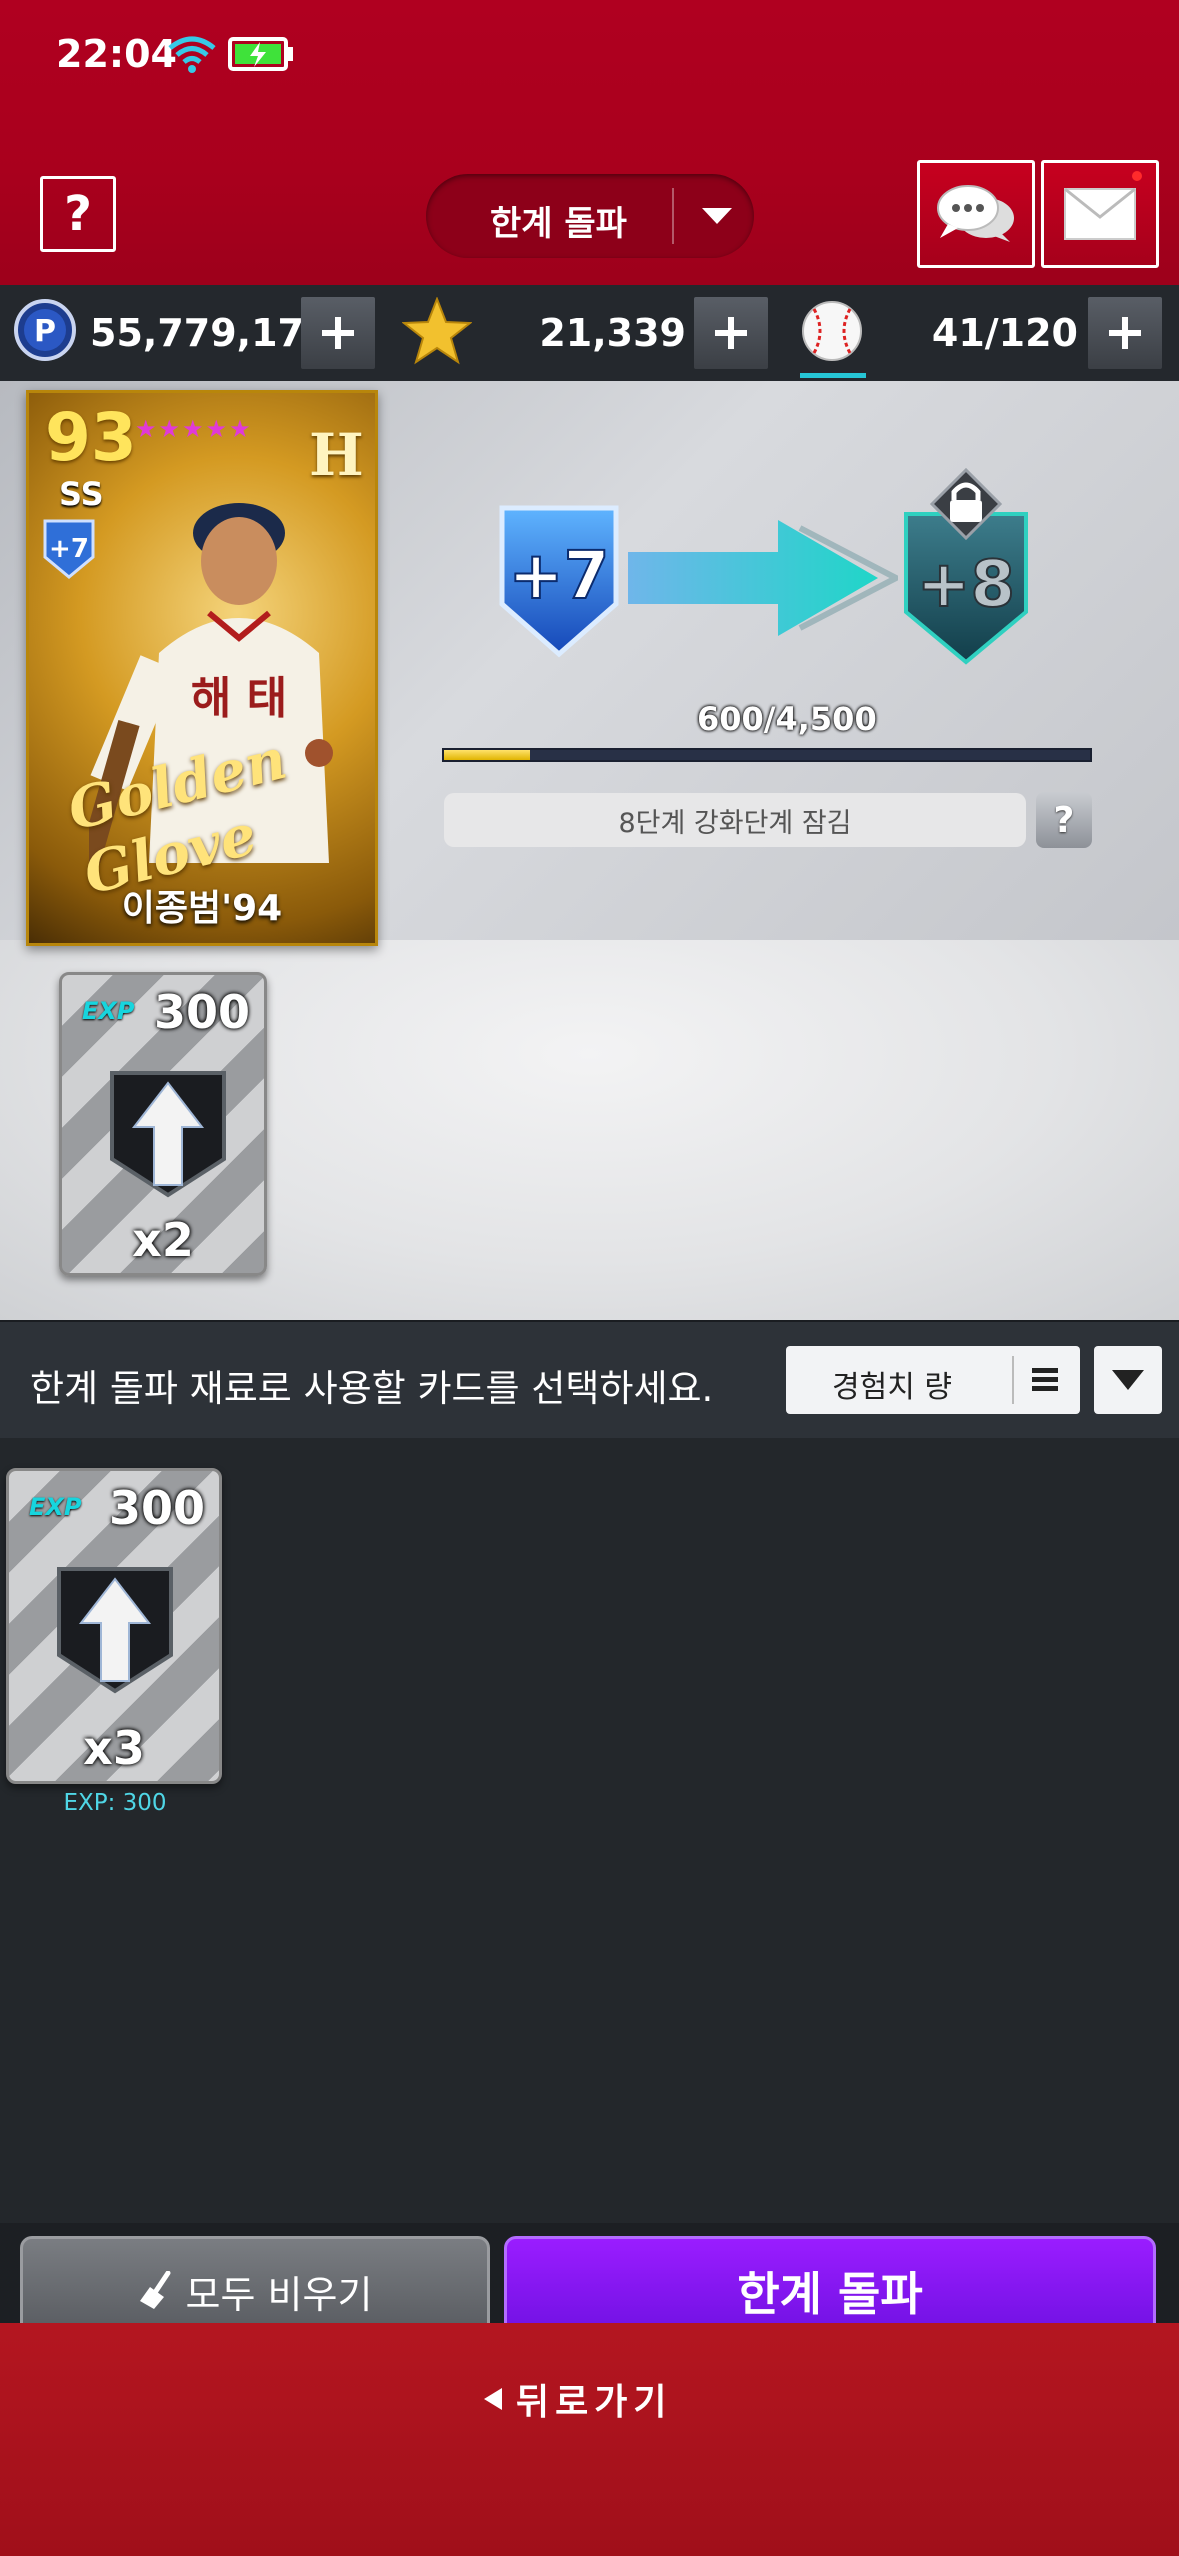  Describe the element at coordinates (612, 333) in the screenshot. I see `stars-balance: 21,339` at that location.